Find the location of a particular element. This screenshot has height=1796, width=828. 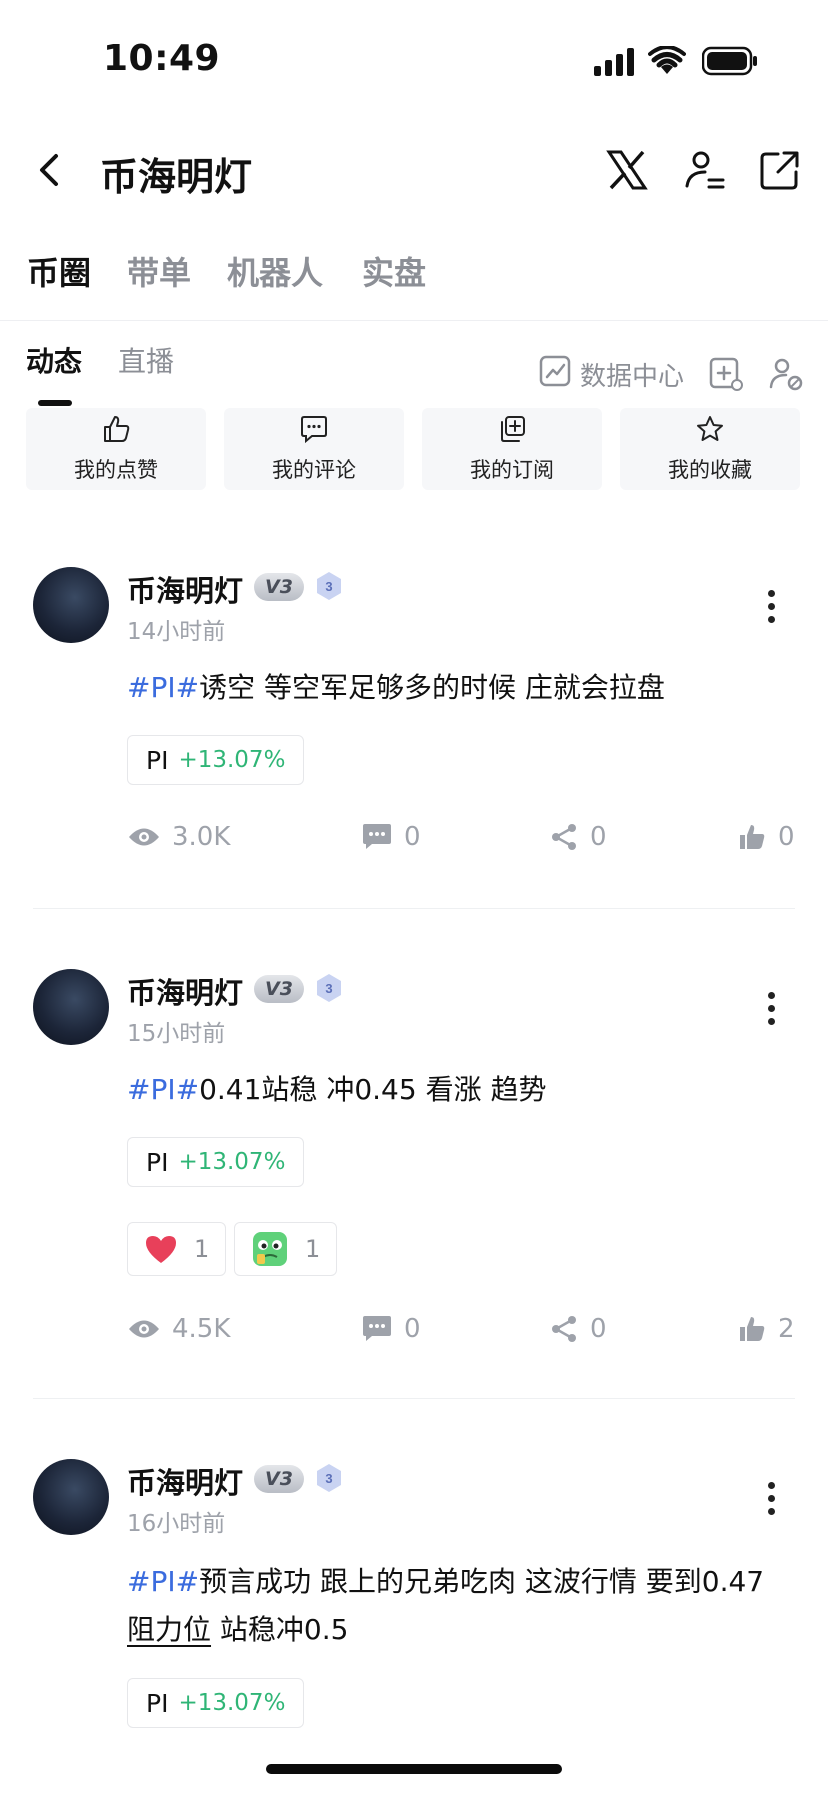

likes-count: 2 is located at coordinates (786, 1329).